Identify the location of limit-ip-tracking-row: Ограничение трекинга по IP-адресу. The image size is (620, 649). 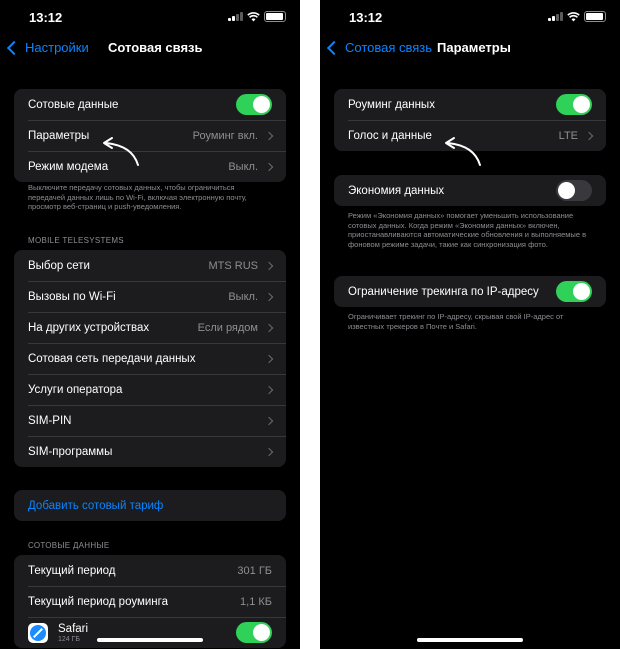
(470, 291).